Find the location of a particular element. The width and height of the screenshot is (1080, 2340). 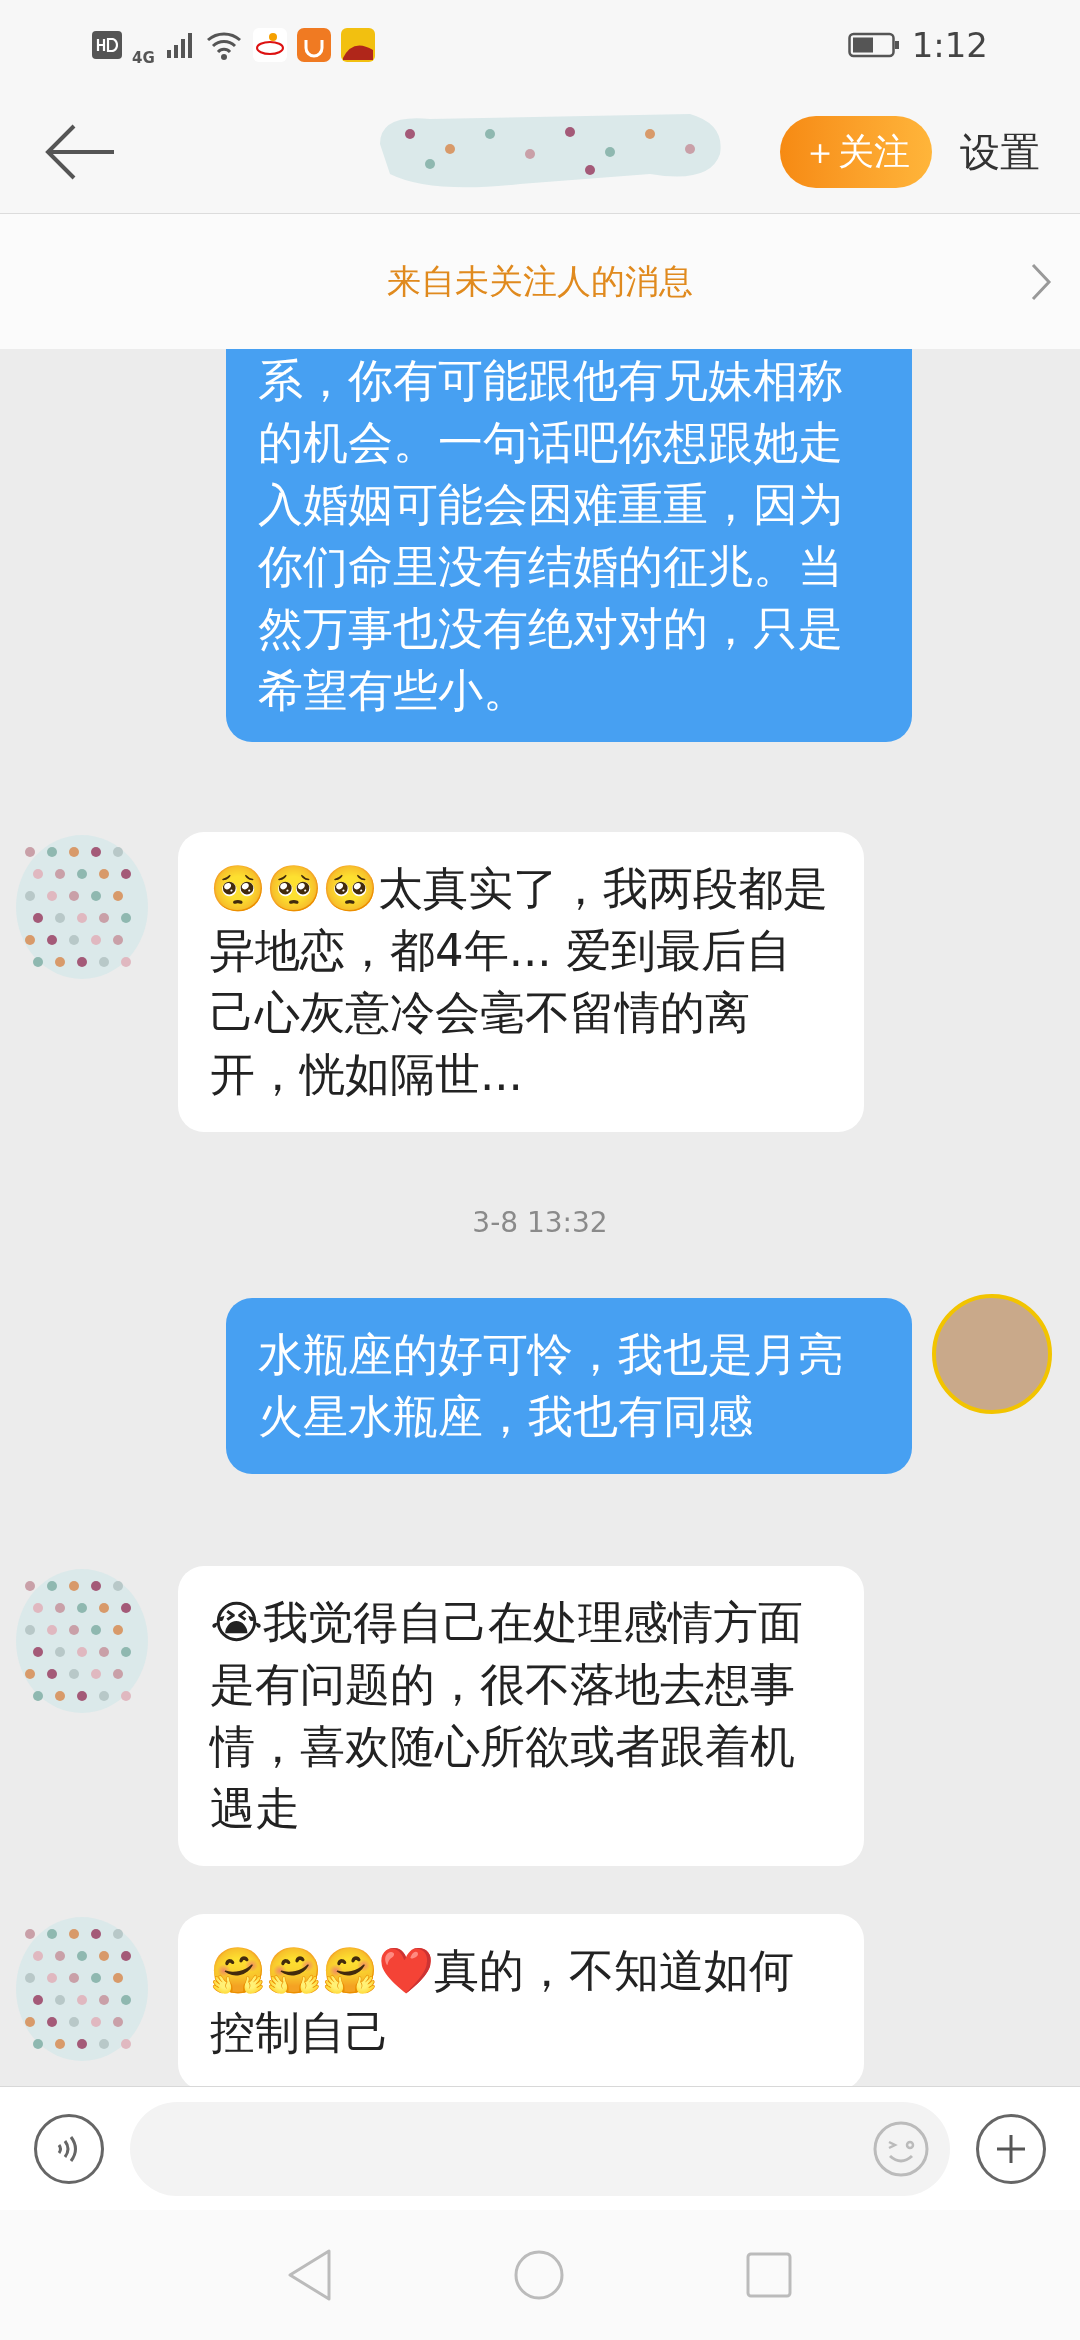

message-text: 😭我觉得自己在处理感情方面是有问题的，很不落地去想事情，喜欢随心所欲或者跟着机遇走 is located at coordinates (506, 1715).